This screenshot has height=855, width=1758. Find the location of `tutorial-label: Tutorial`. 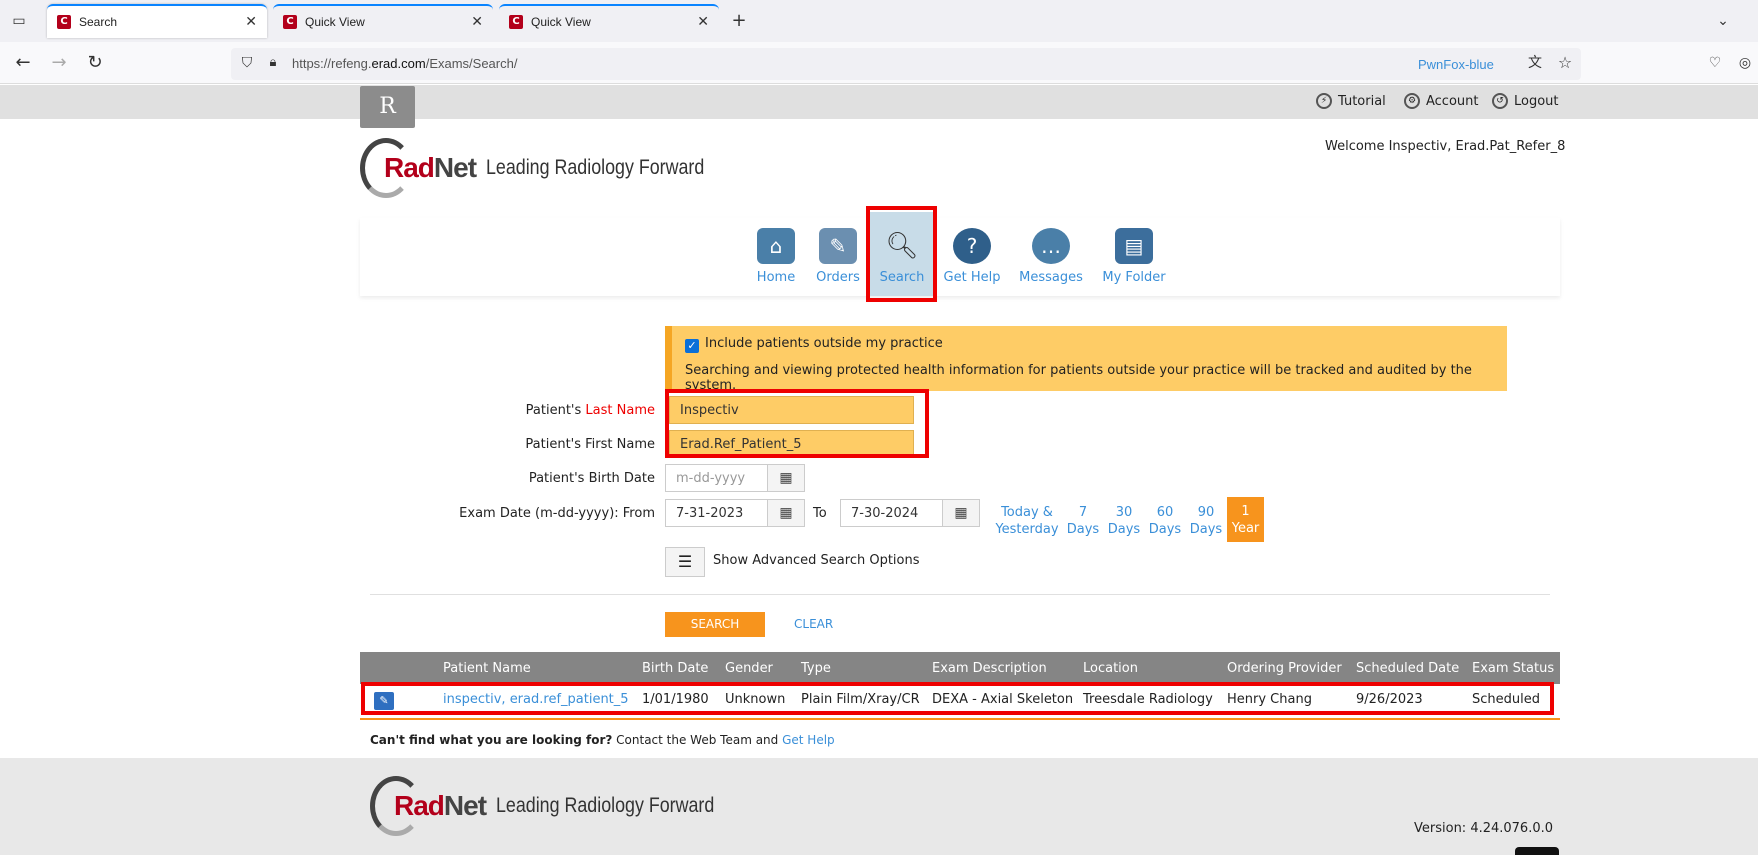

tutorial-label: Tutorial is located at coordinates (1362, 101).